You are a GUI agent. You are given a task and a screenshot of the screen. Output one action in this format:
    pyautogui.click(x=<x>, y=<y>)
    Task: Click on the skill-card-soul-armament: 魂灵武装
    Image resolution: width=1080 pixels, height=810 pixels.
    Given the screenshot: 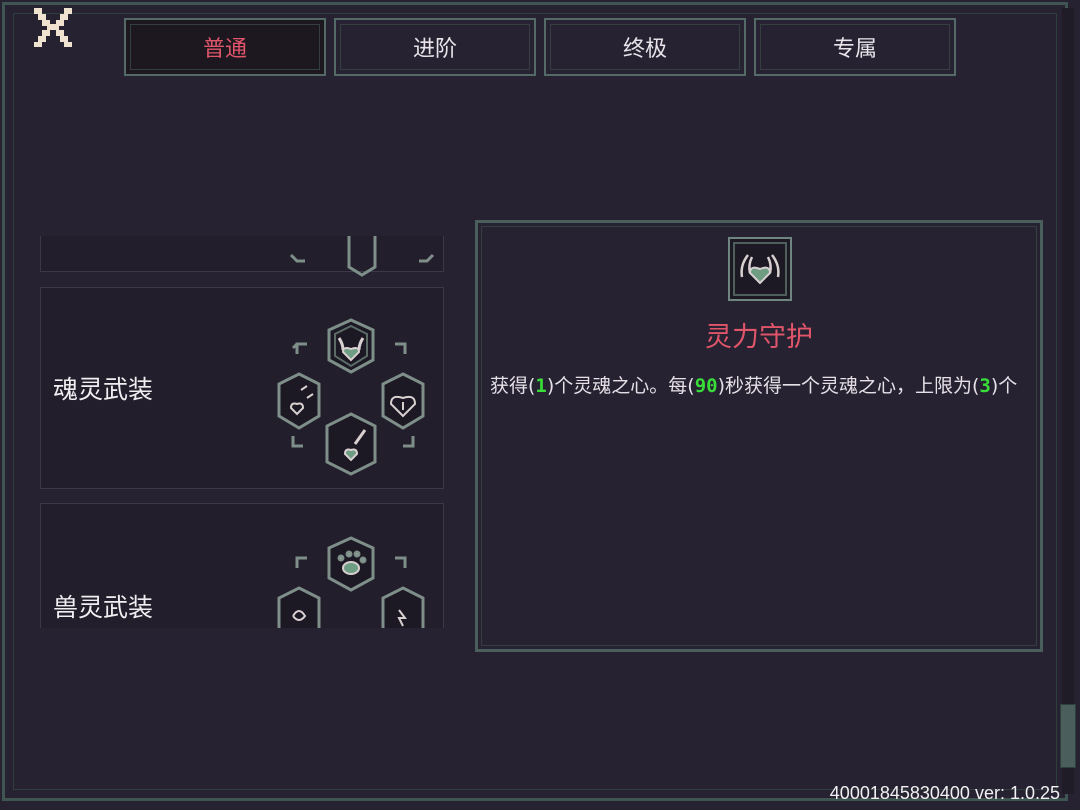 What is the action you would take?
    pyautogui.click(x=242, y=388)
    